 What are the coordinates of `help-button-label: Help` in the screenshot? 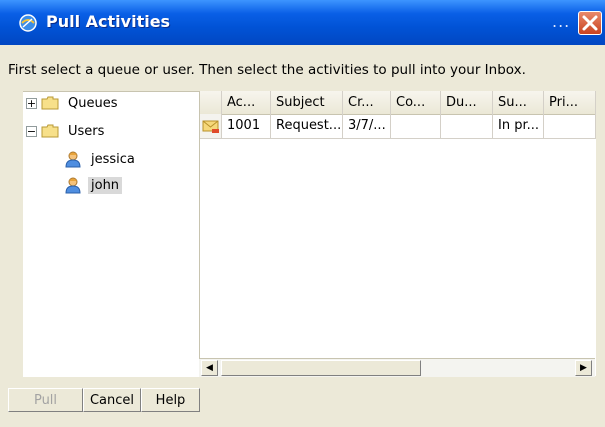 It's located at (170, 400).